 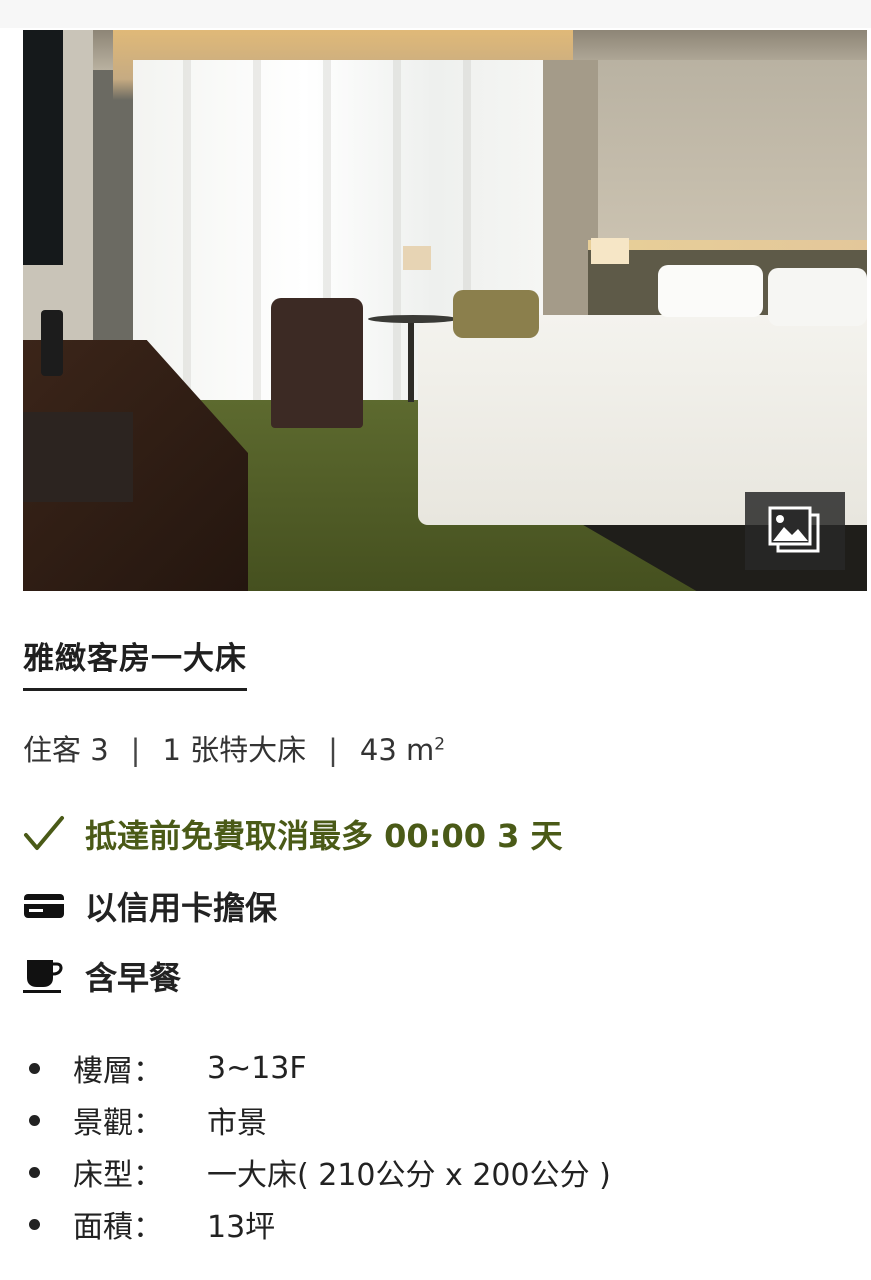 I want to click on room-area: 43 m2, so click(x=402, y=750).